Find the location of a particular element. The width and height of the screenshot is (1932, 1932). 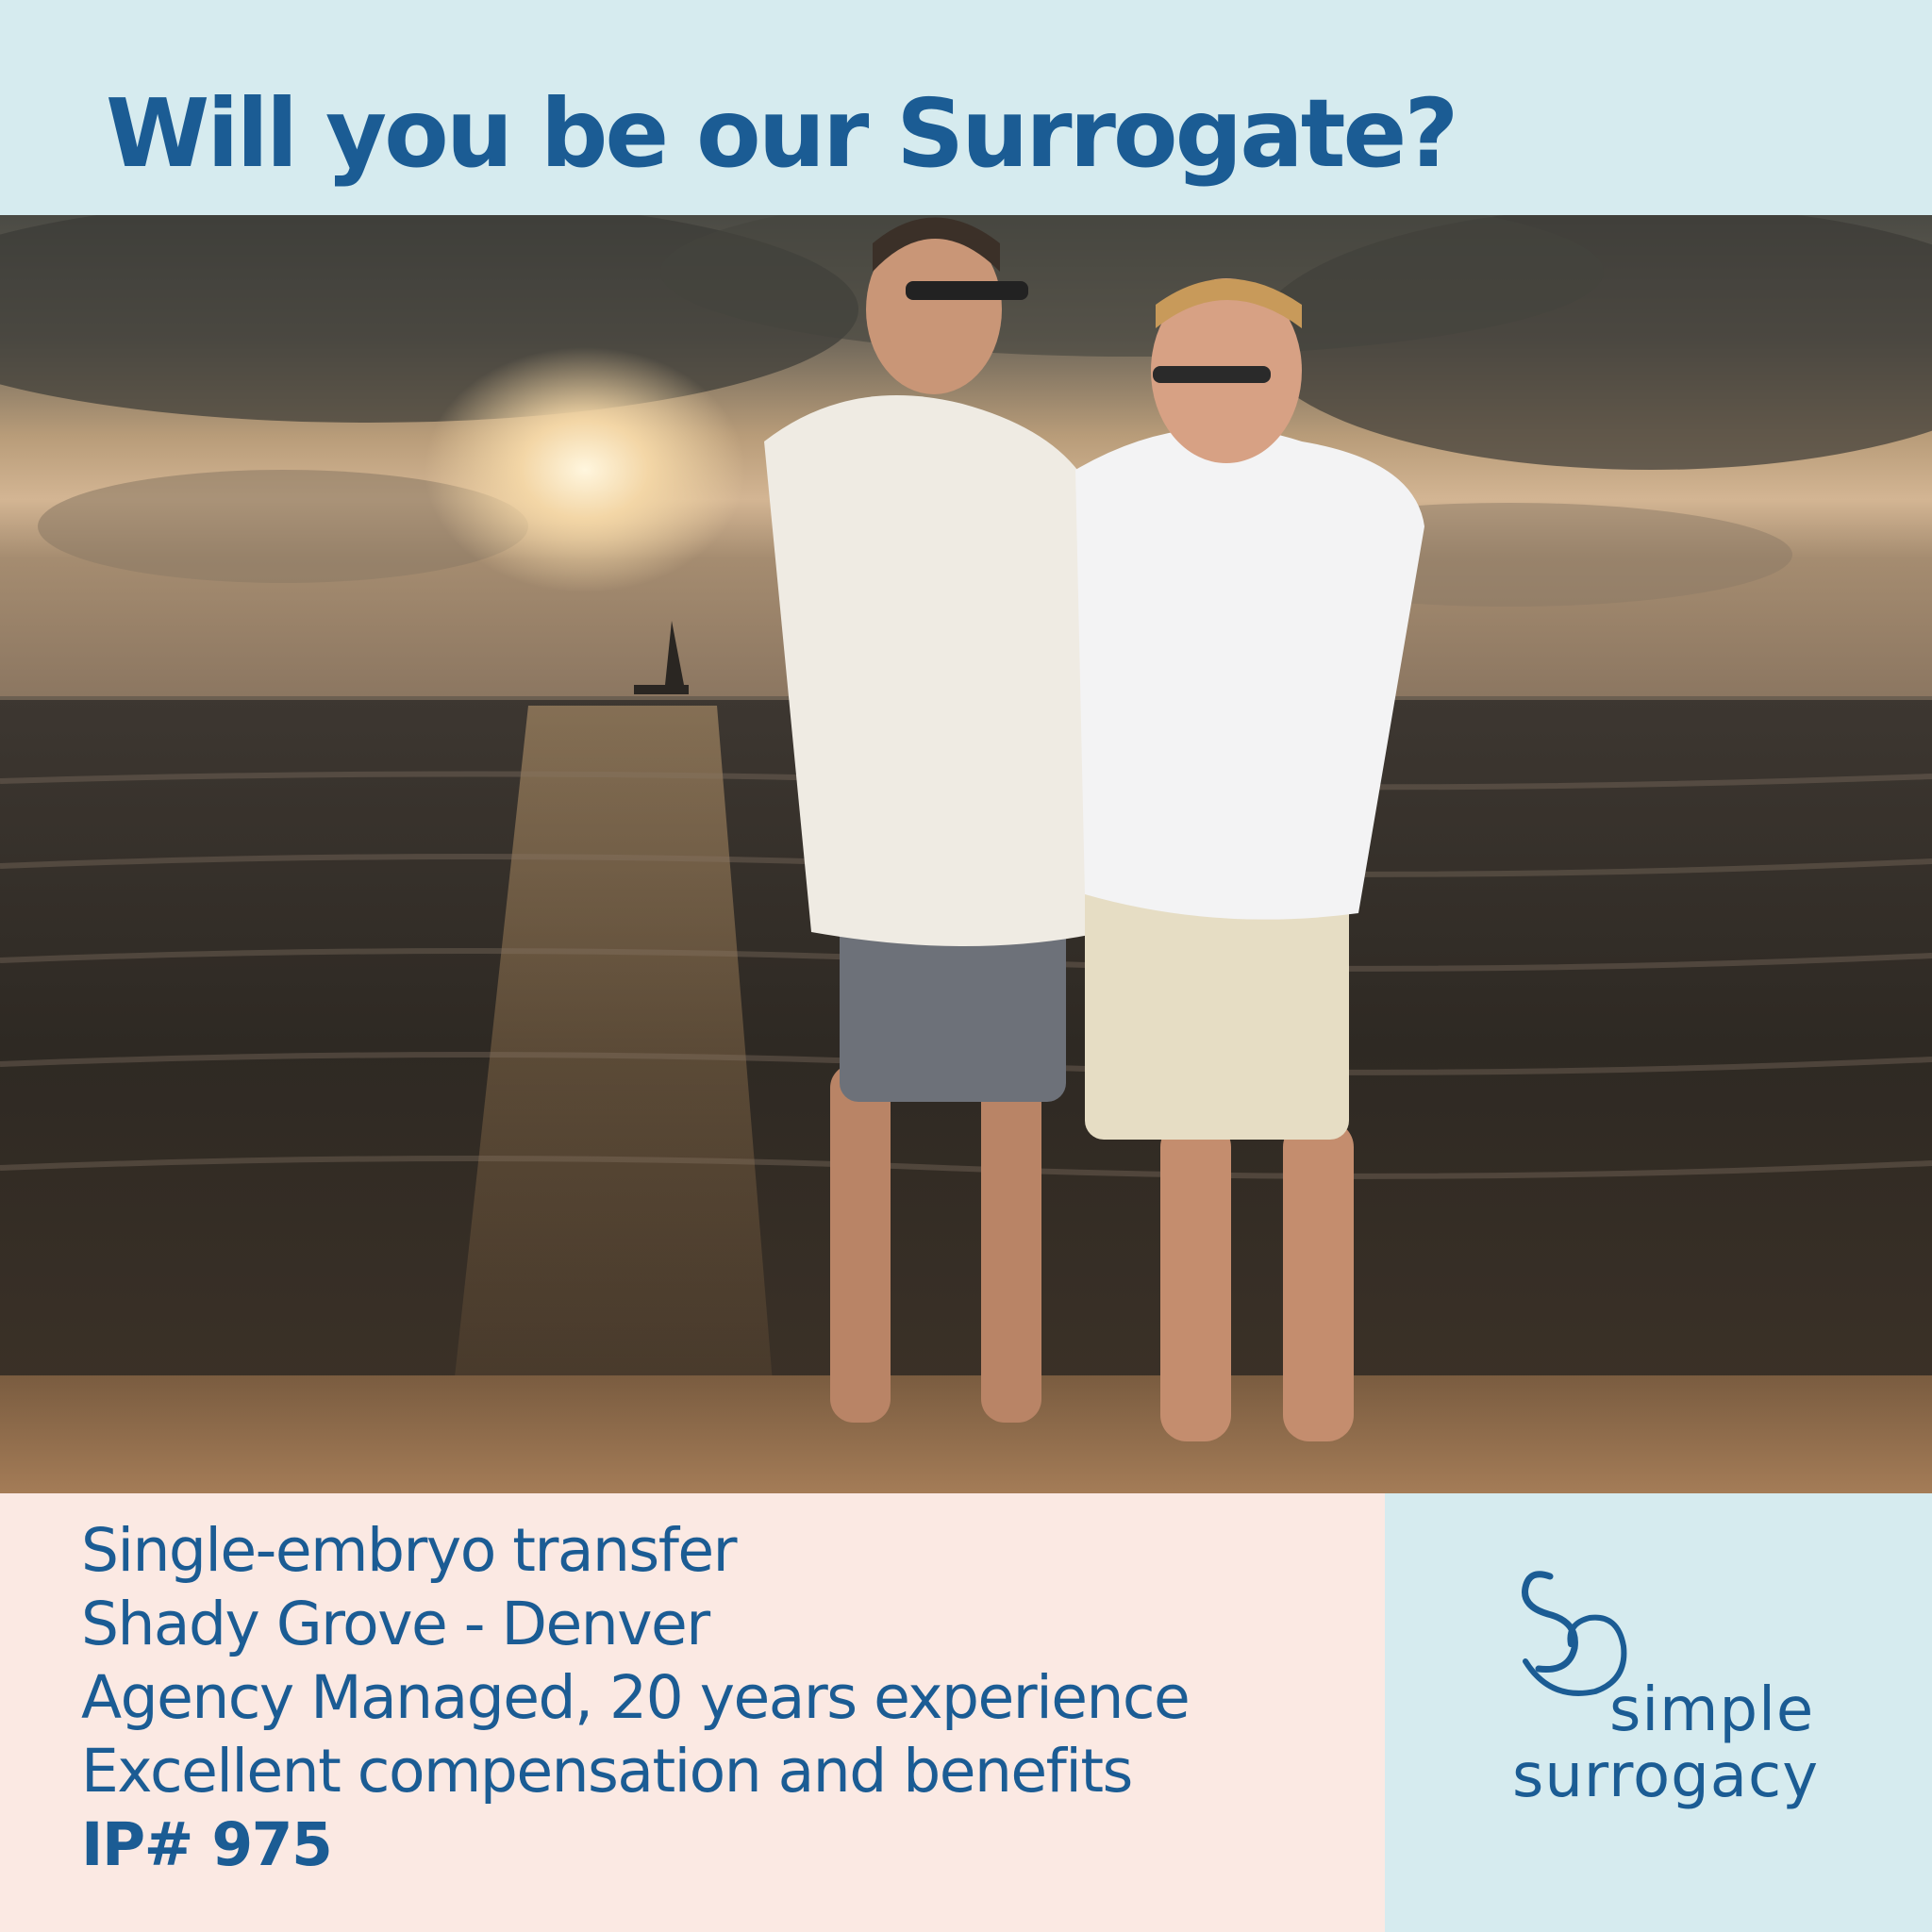

headline: Will you be our Surrogate? is located at coordinates (782, 133).